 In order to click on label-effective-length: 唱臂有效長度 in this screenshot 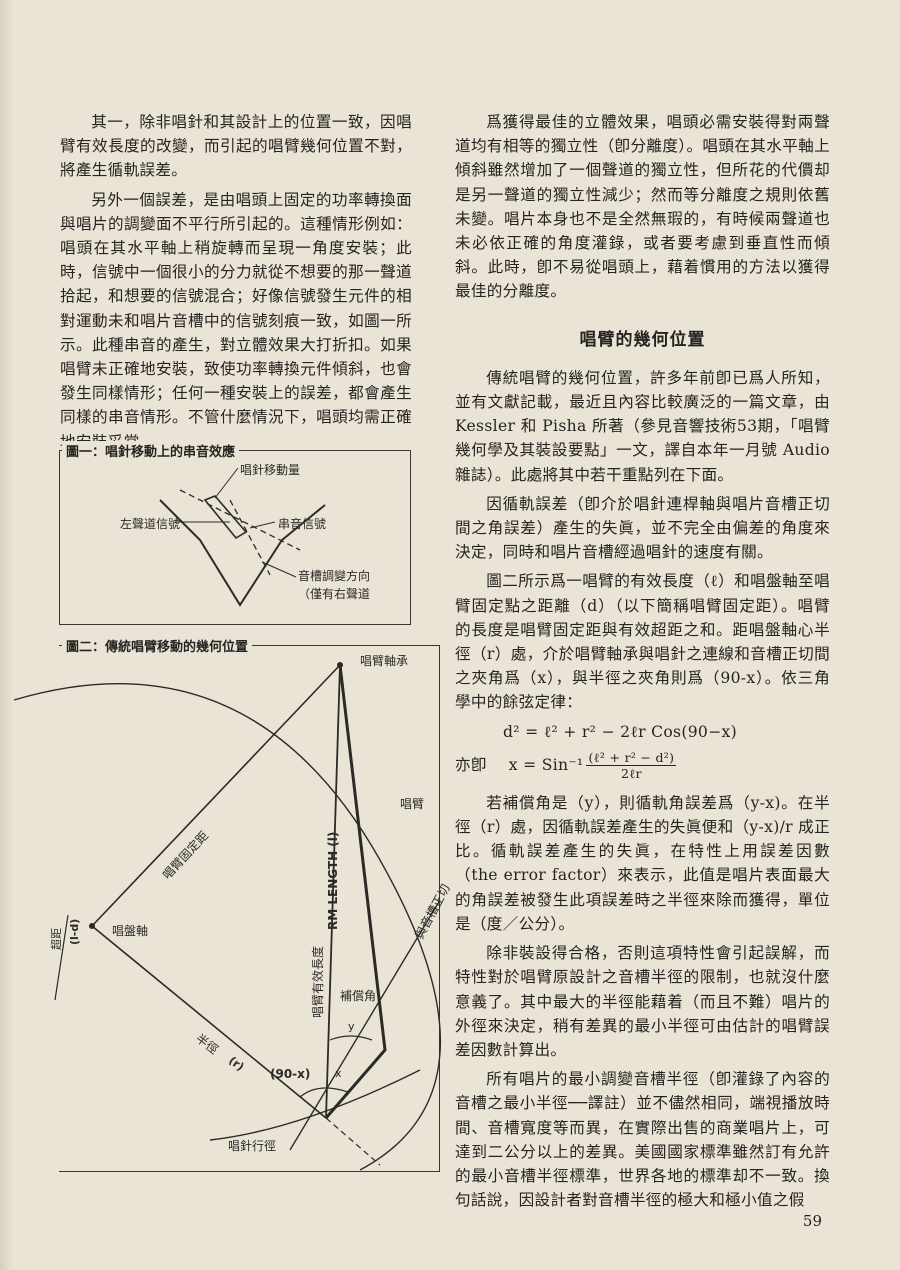, I will do `click(317, 982)`.